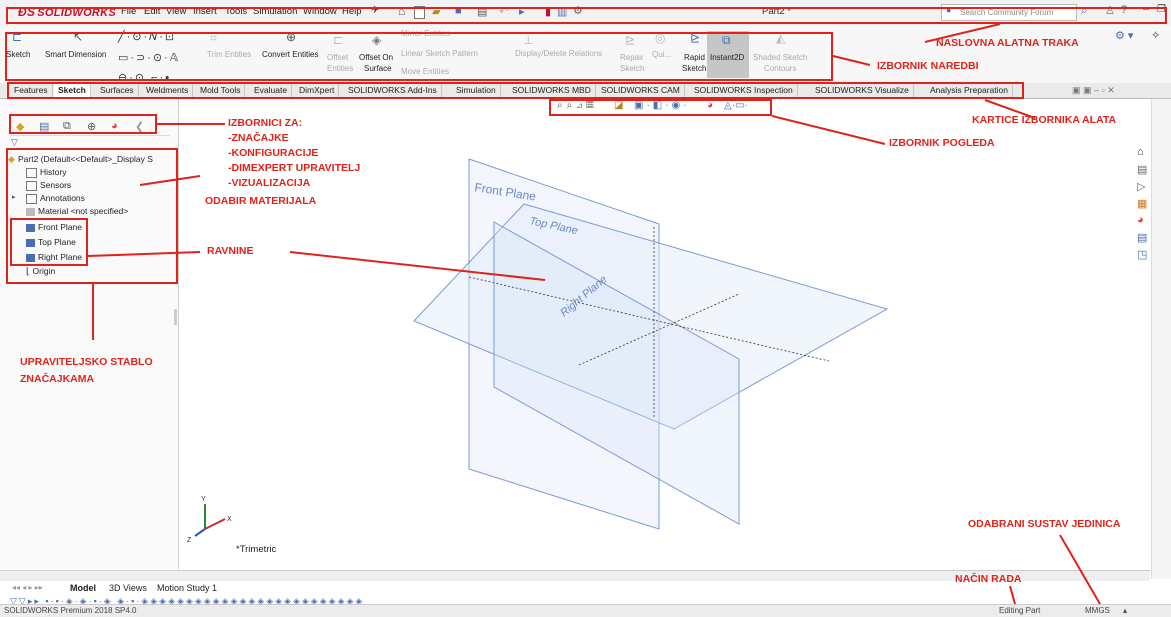 The image size is (1171, 617). Describe the element at coordinates (928, 66) in the screenshot. I see `label-command-menu: IZBORNIK NAREDBI` at that location.